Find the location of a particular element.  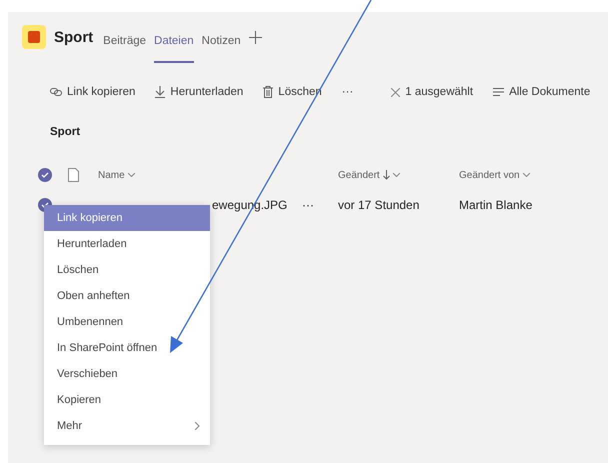

download-icon is located at coordinates (160, 92).